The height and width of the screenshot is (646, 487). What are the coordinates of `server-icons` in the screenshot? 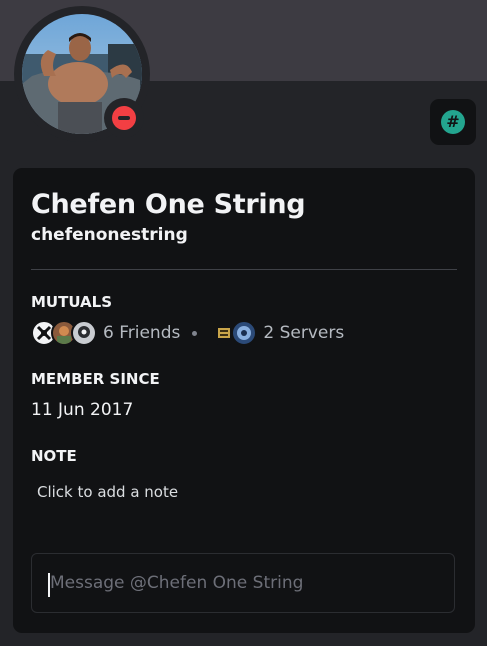 It's located at (234, 333).